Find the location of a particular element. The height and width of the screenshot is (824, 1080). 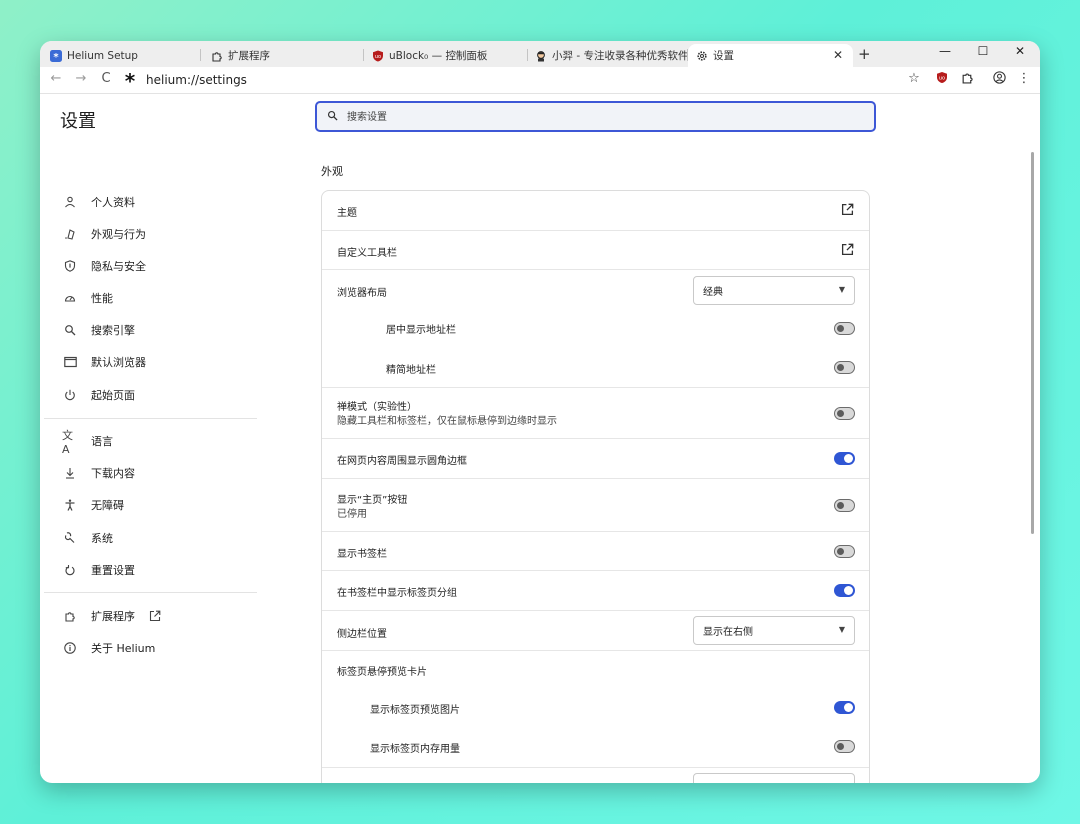

setting-row-show-home-button: 显示“主页”按钮 已停用 is located at coordinates (595, 504).